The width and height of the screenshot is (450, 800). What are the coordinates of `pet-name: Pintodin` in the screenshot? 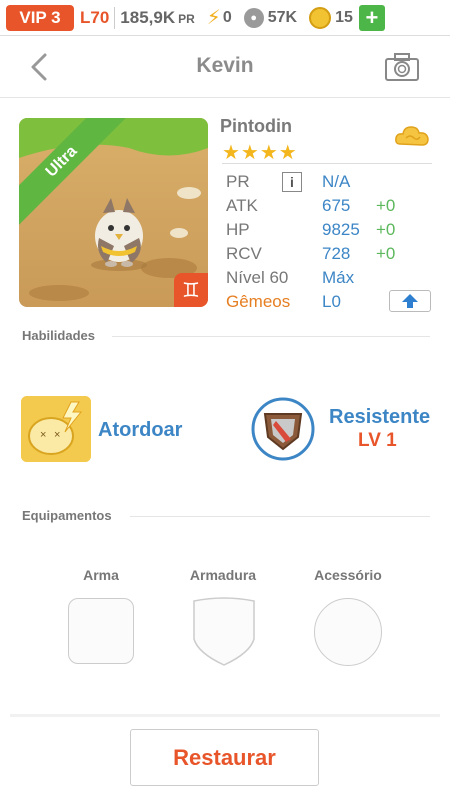 It's located at (256, 126).